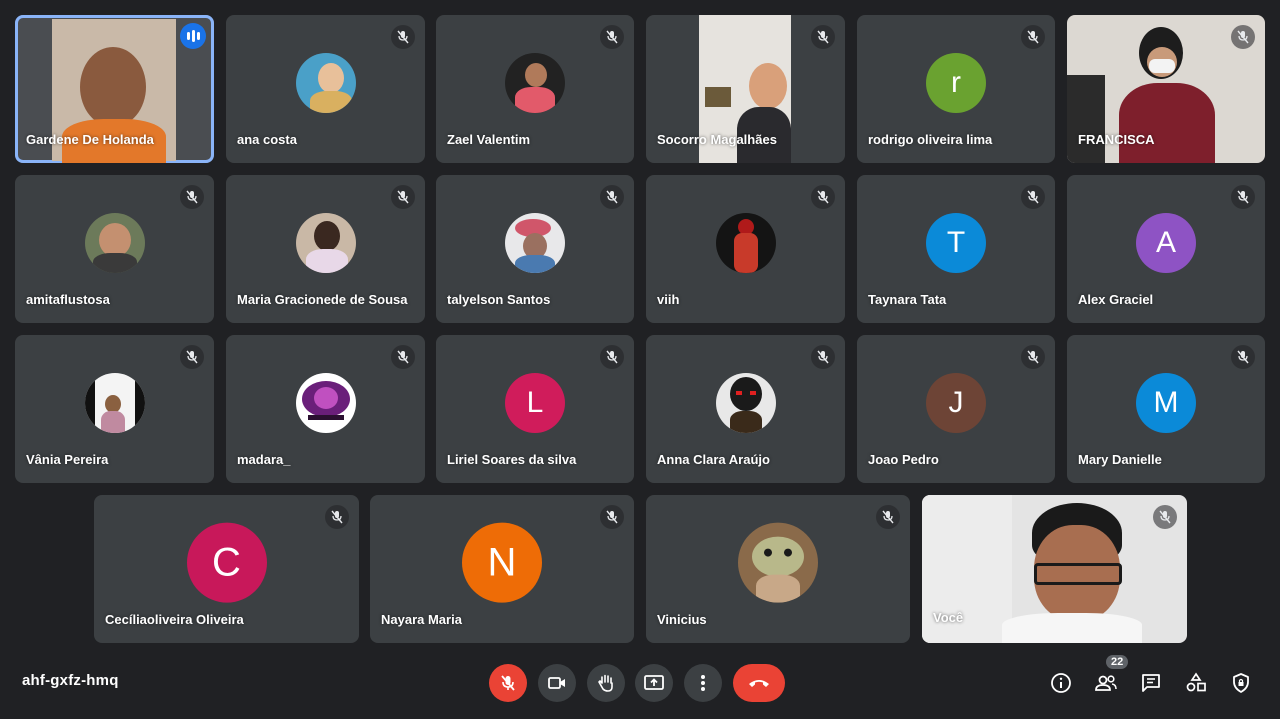  I want to click on camera-icon, so click(556, 683).